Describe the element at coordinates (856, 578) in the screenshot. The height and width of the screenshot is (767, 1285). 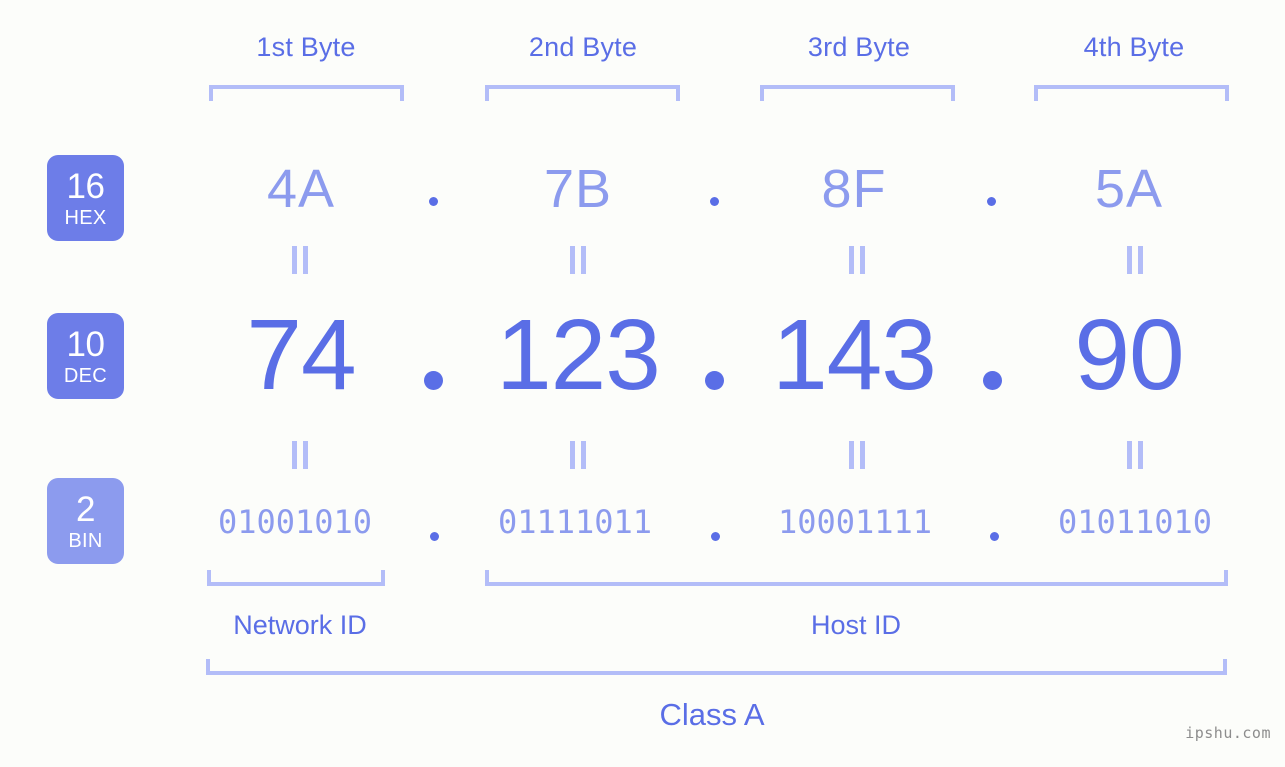
I see `host-id-bracket` at that location.